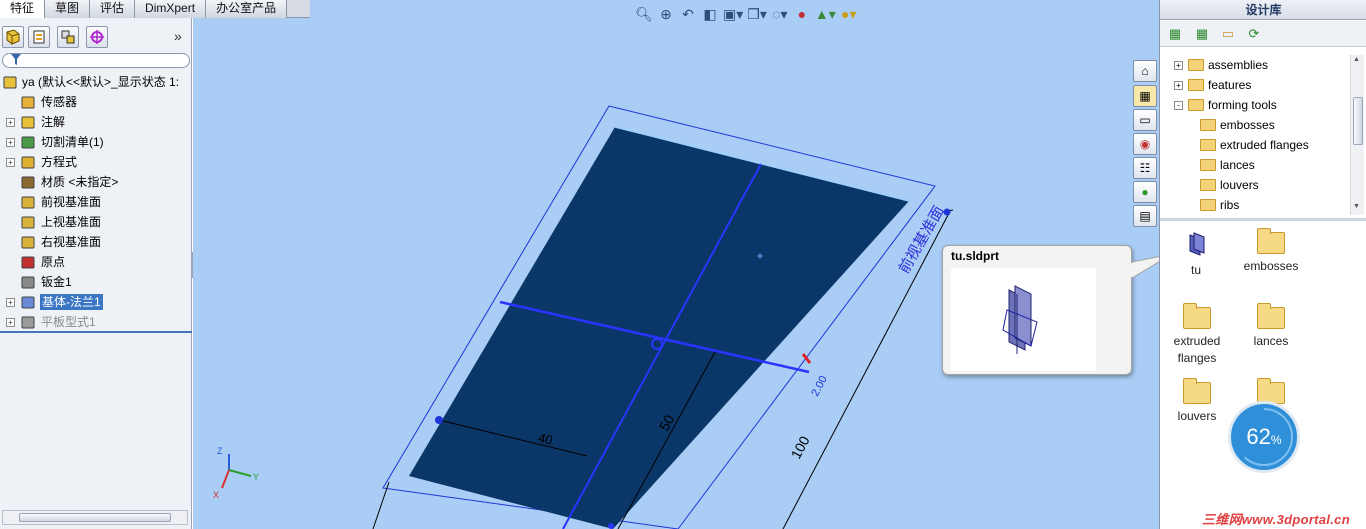  What do you see at coordinates (381, 505) in the screenshot?
I see `dimension-extension` at bounding box center [381, 505].